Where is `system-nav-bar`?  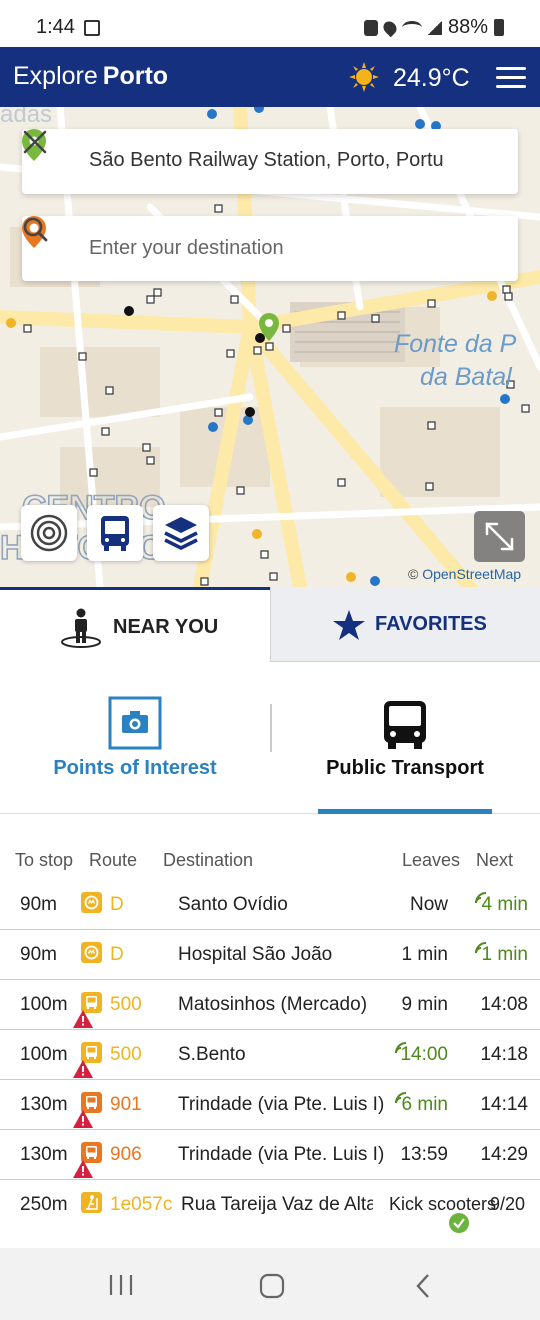
system-nav-bar is located at coordinates (270, 1284).